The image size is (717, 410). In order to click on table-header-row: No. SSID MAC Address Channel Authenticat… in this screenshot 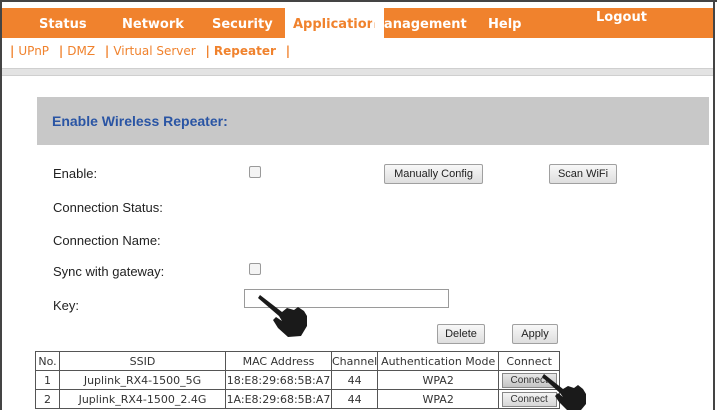, I will do `click(298, 361)`.